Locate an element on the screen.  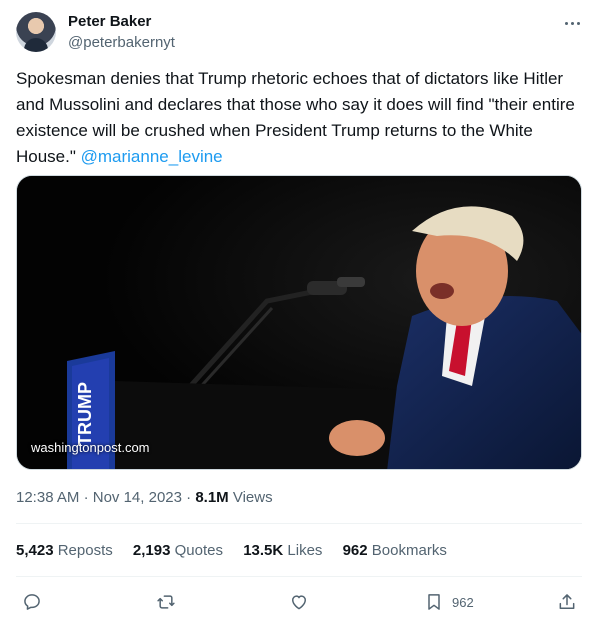
retweet-button is located at coordinates (166, 602).